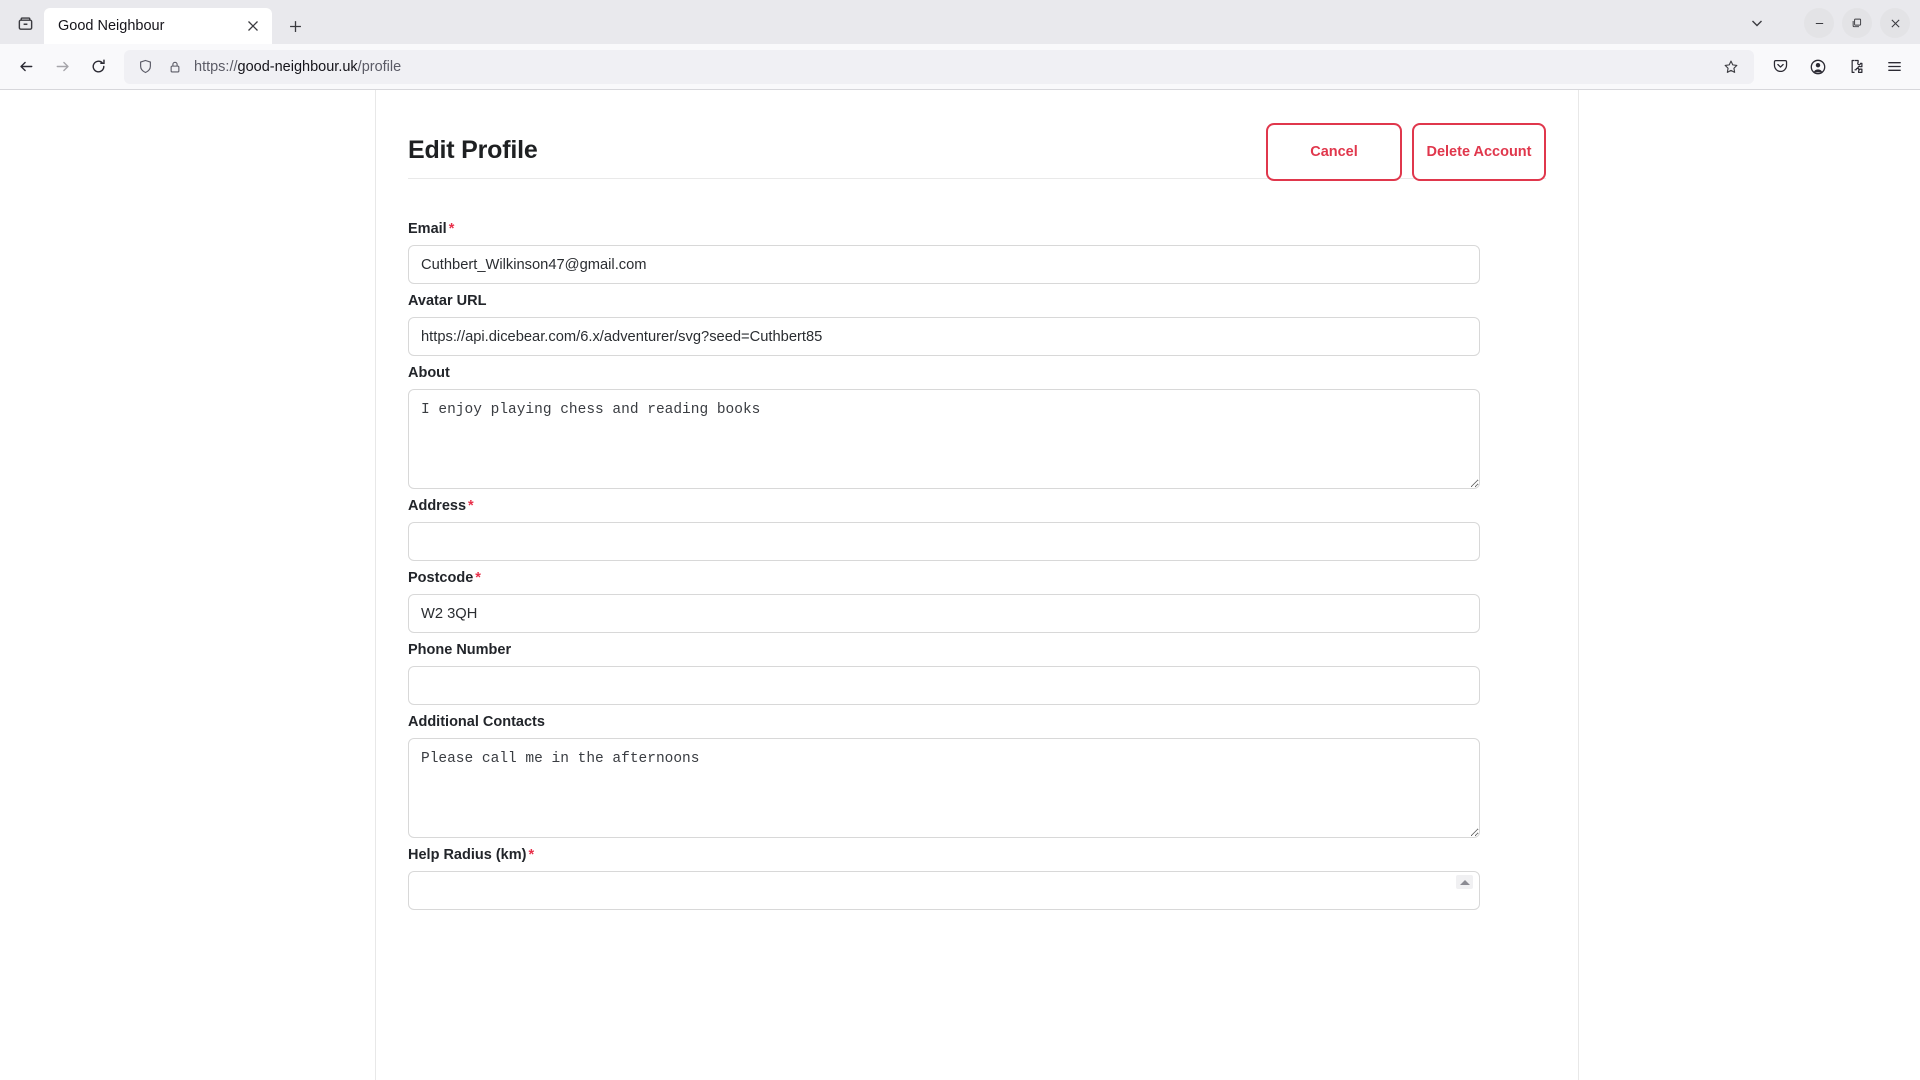 The image size is (1920, 1080). I want to click on bookmark-star-icon, so click(1731, 66).